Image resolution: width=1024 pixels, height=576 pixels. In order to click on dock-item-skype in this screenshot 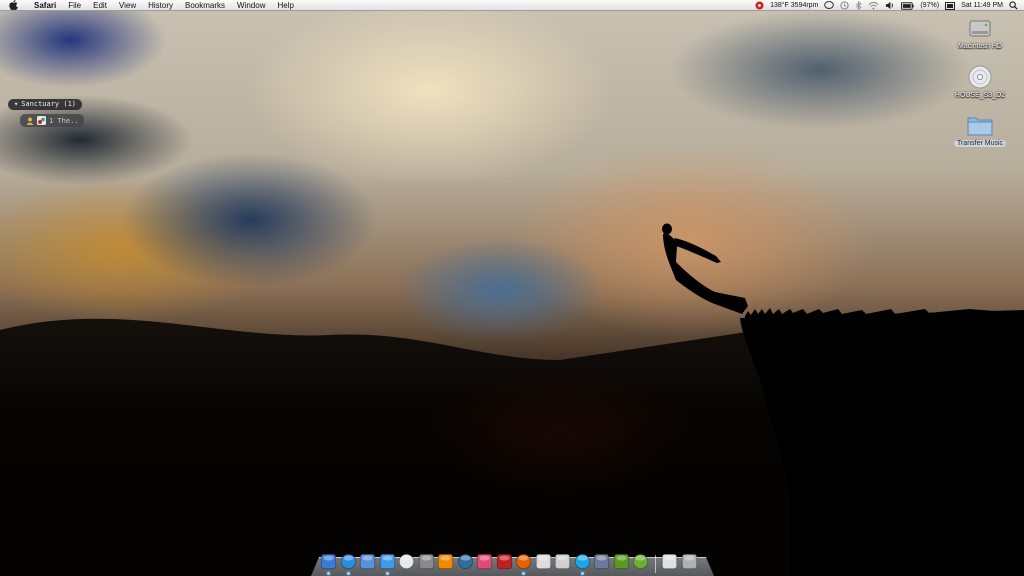, I will do `click(582, 564)`.